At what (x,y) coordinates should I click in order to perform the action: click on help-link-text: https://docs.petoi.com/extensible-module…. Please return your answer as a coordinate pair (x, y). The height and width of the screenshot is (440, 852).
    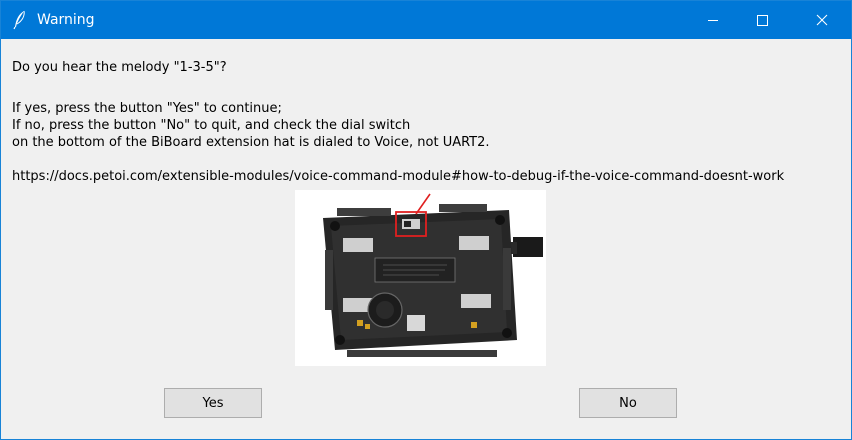
    Looking at the image, I should click on (398, 176).